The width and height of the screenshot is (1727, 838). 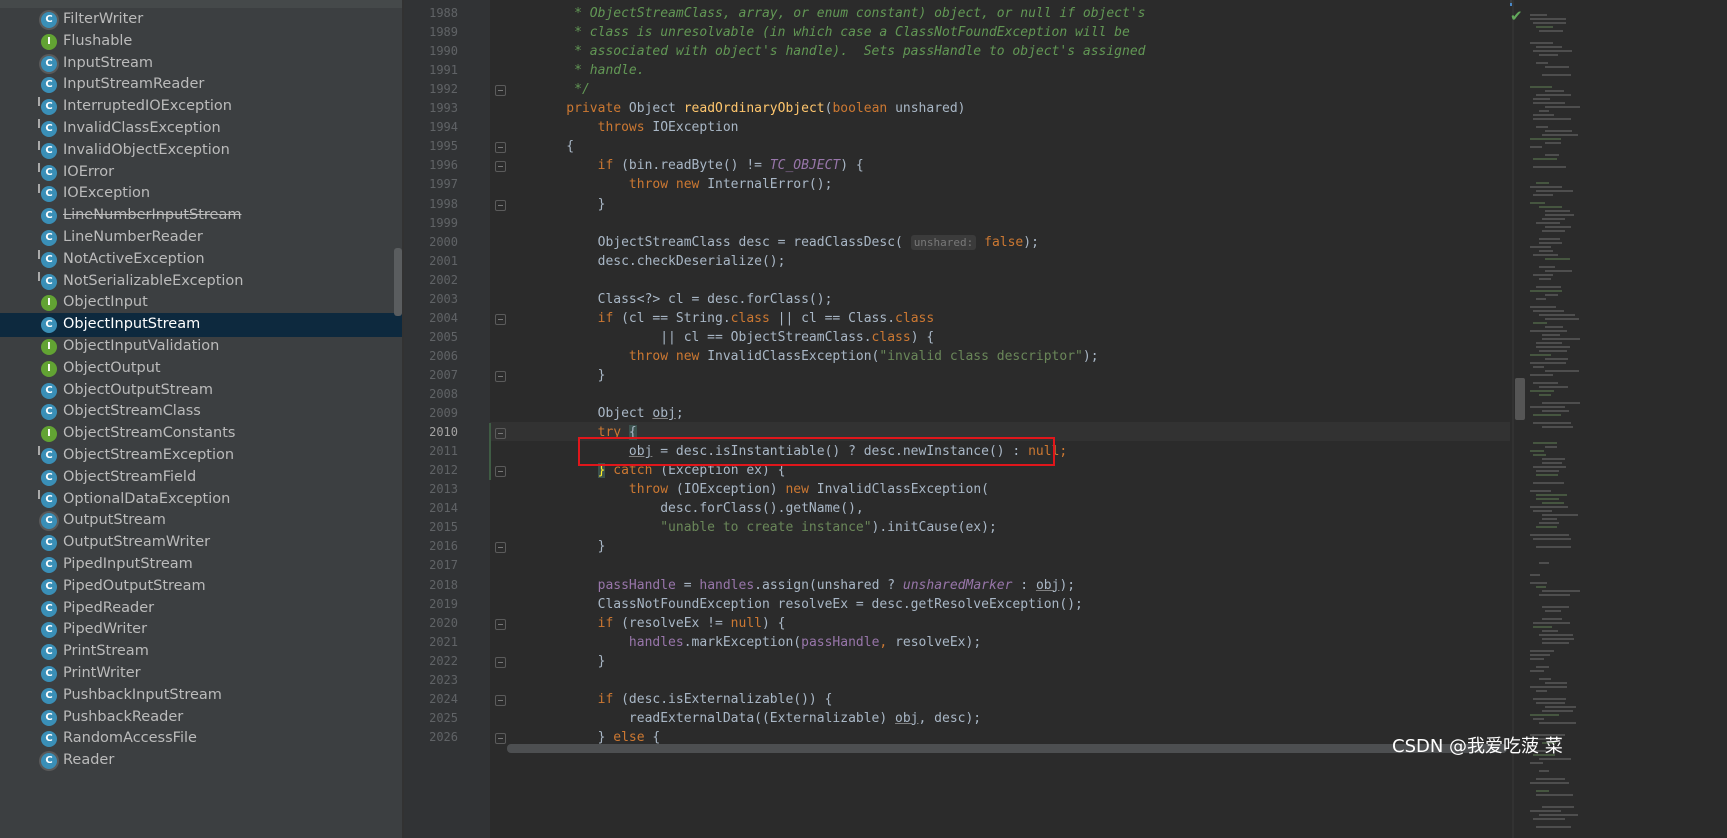 What do you see at coordinates (554, 146) in the screenshot?
I see `code-line: {` at bounding box center [554, 146].